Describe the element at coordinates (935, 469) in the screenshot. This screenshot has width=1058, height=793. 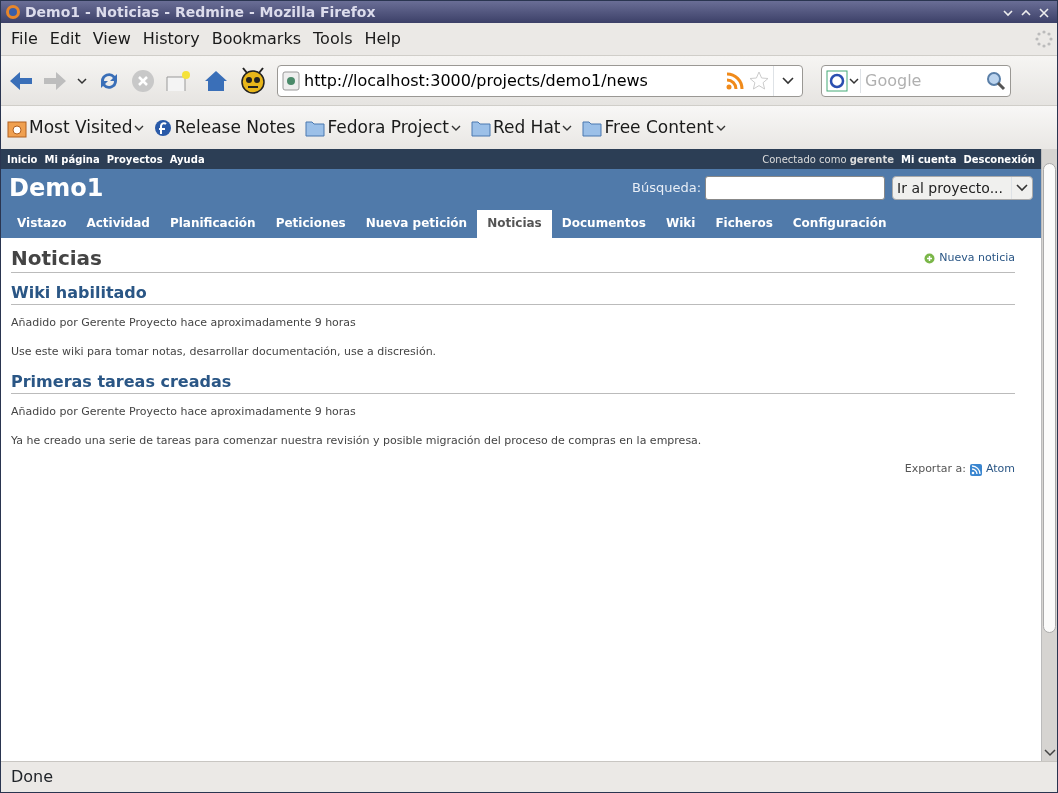
I see `export-label: Exportar a:` at that location.